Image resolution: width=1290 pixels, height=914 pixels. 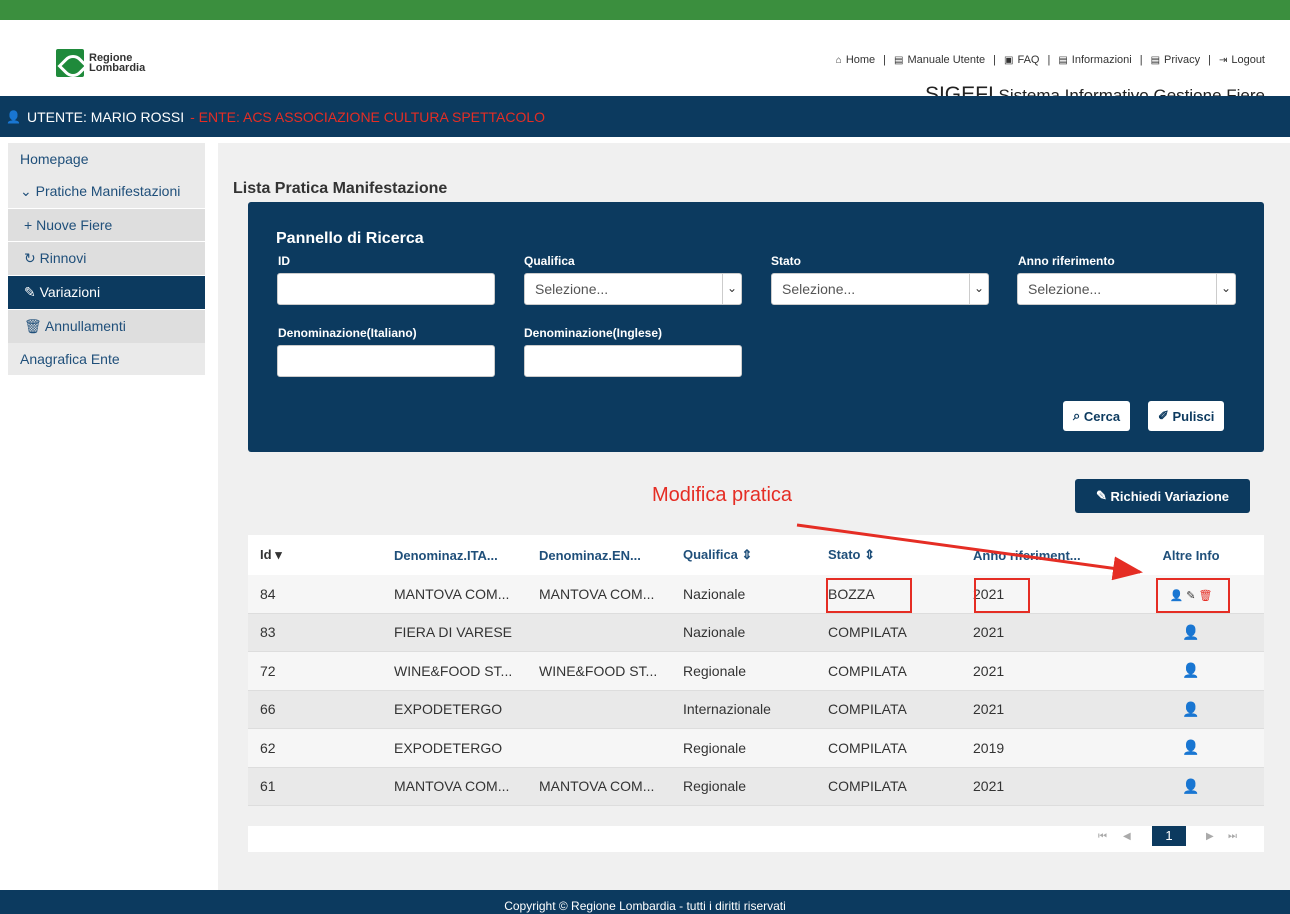 What do you see at coordinates (1193, 595) in the screenshot?
I see `highlight-actions` at bounding box center [1193, 595].